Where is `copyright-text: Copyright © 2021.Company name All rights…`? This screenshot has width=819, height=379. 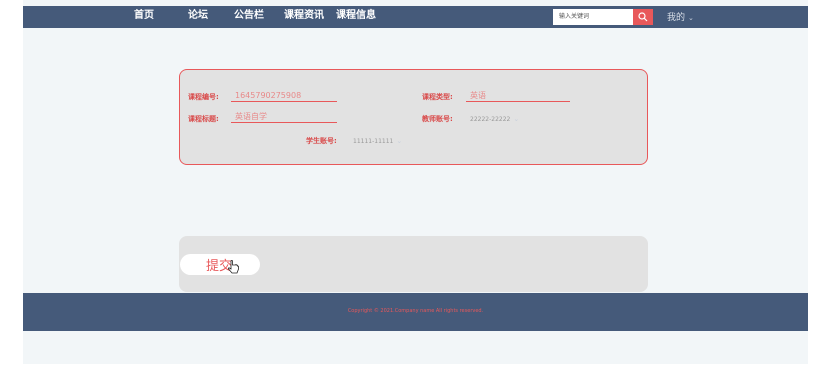
copyright-text: Copyright © 2021.Company name All rights… is located at coordinates (415, 311).